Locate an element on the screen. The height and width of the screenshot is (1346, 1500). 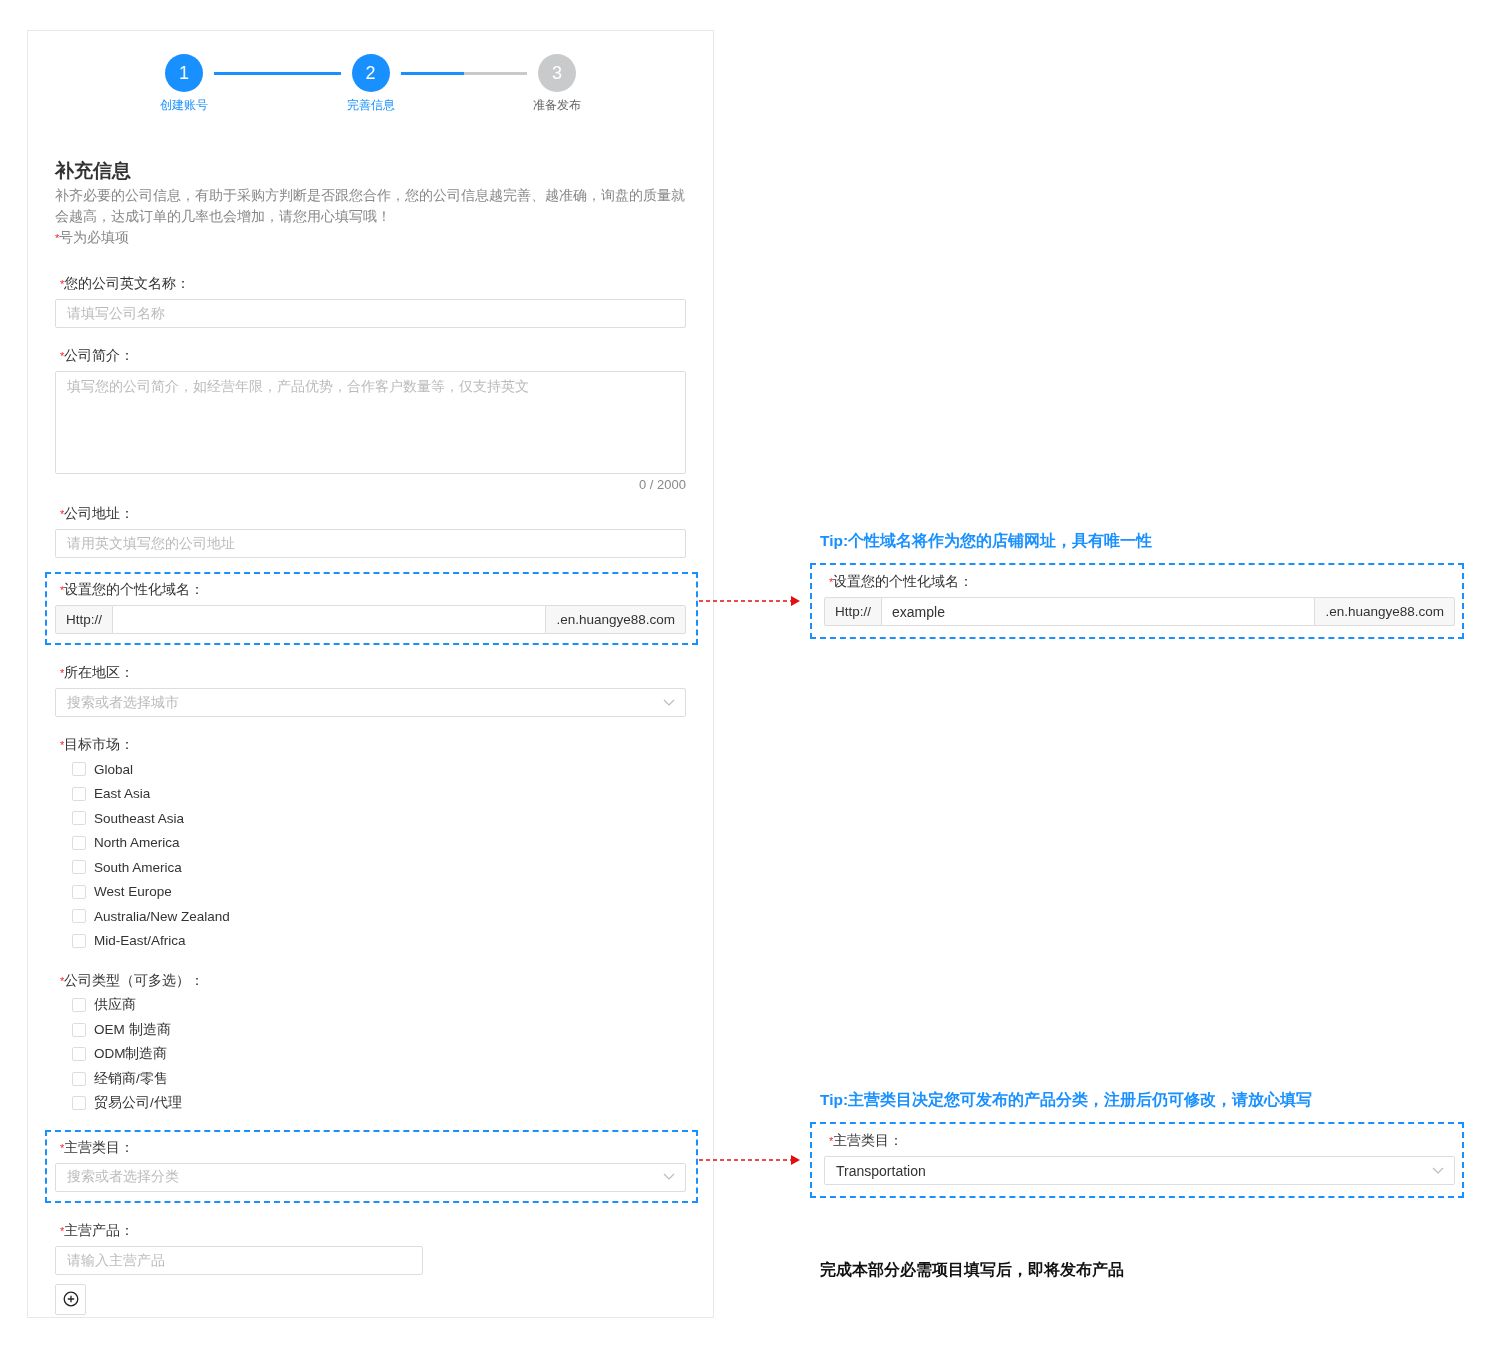
step-label: 准备发布 is located at coordinates (557, 105).